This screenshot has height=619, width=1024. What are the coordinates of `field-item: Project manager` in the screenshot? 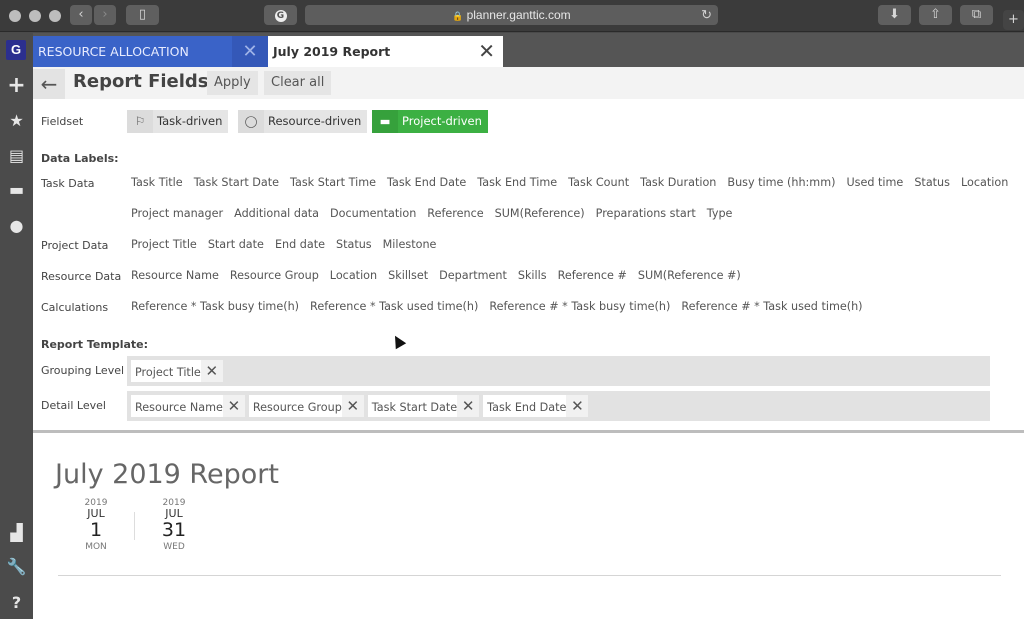 It's located at (177, 213).